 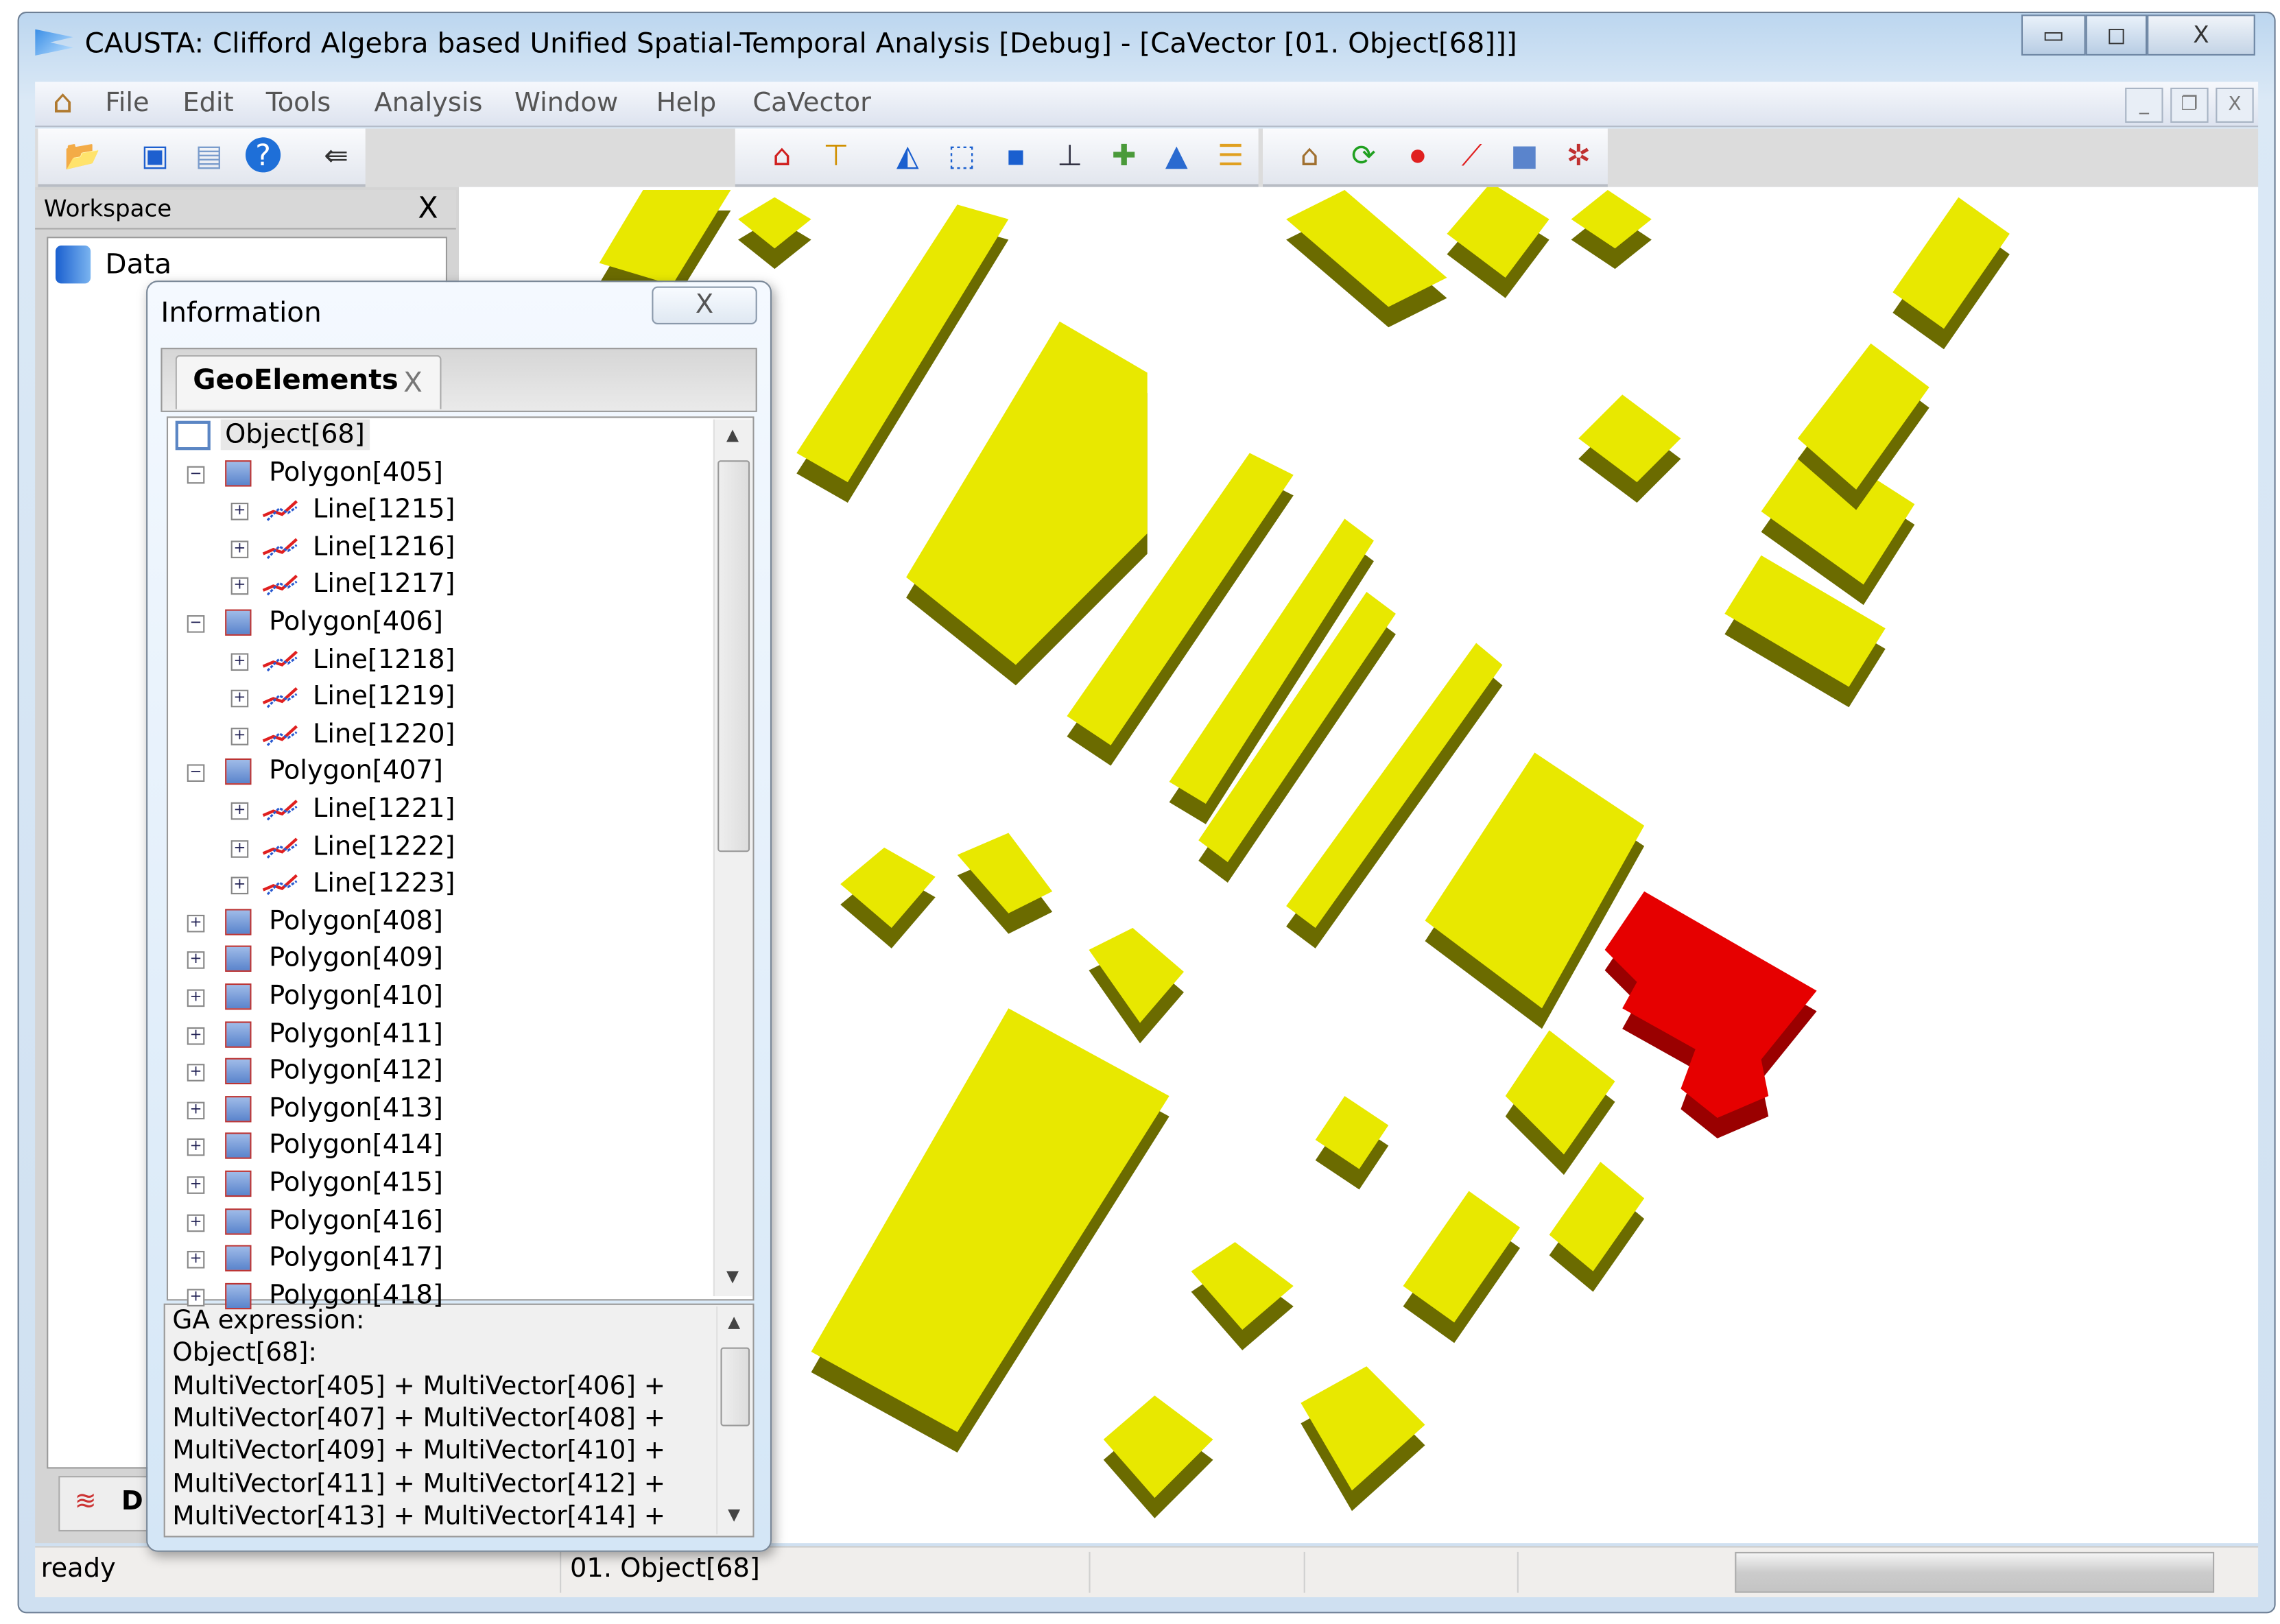 I want to click on layer-icon: ▪, so click(x=1015, y=154).